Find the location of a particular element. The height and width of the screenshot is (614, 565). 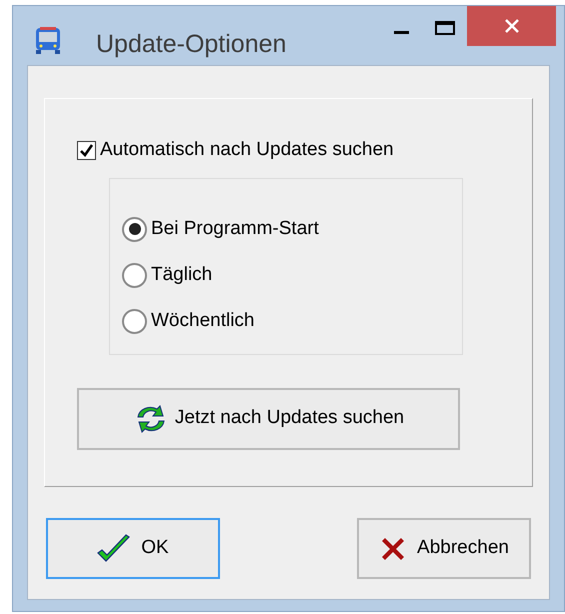

close-button is located at coordinates (511, 26).